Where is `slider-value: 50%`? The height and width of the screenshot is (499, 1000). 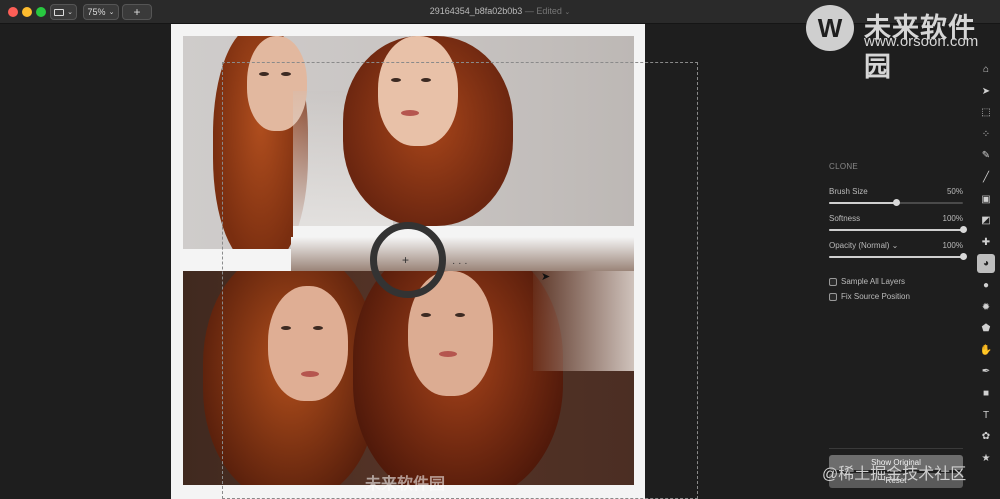 slider-value: 50% is located at coordinates (954, 191).